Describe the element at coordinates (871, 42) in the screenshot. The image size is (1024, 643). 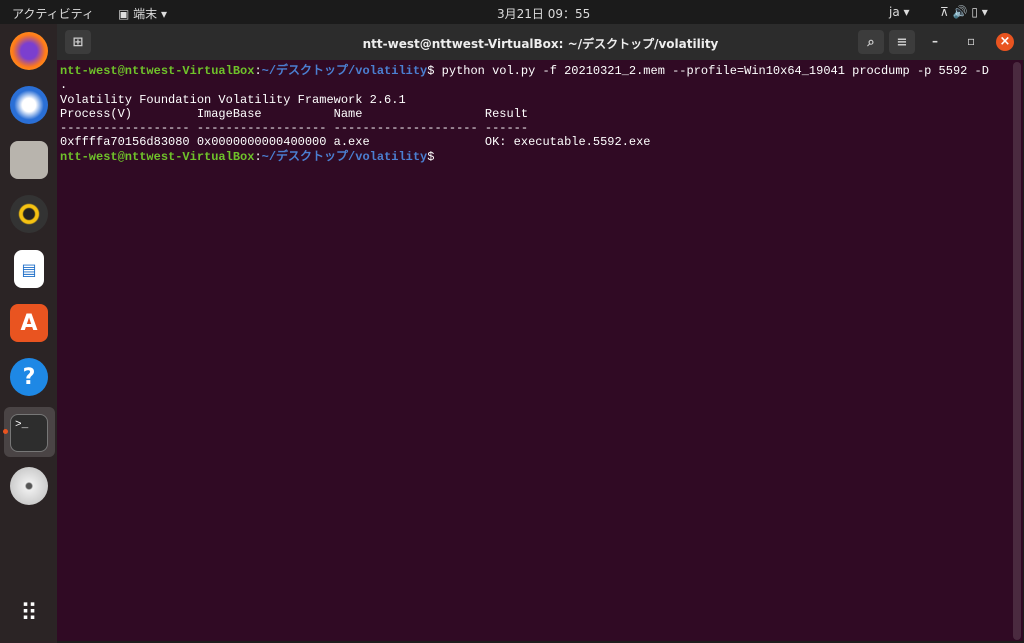
I see `search-button: ⌕` at that location.